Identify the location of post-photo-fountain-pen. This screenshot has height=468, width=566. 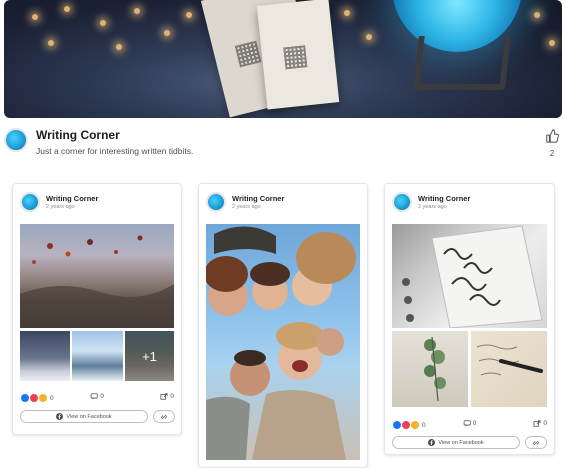
(509, 369).